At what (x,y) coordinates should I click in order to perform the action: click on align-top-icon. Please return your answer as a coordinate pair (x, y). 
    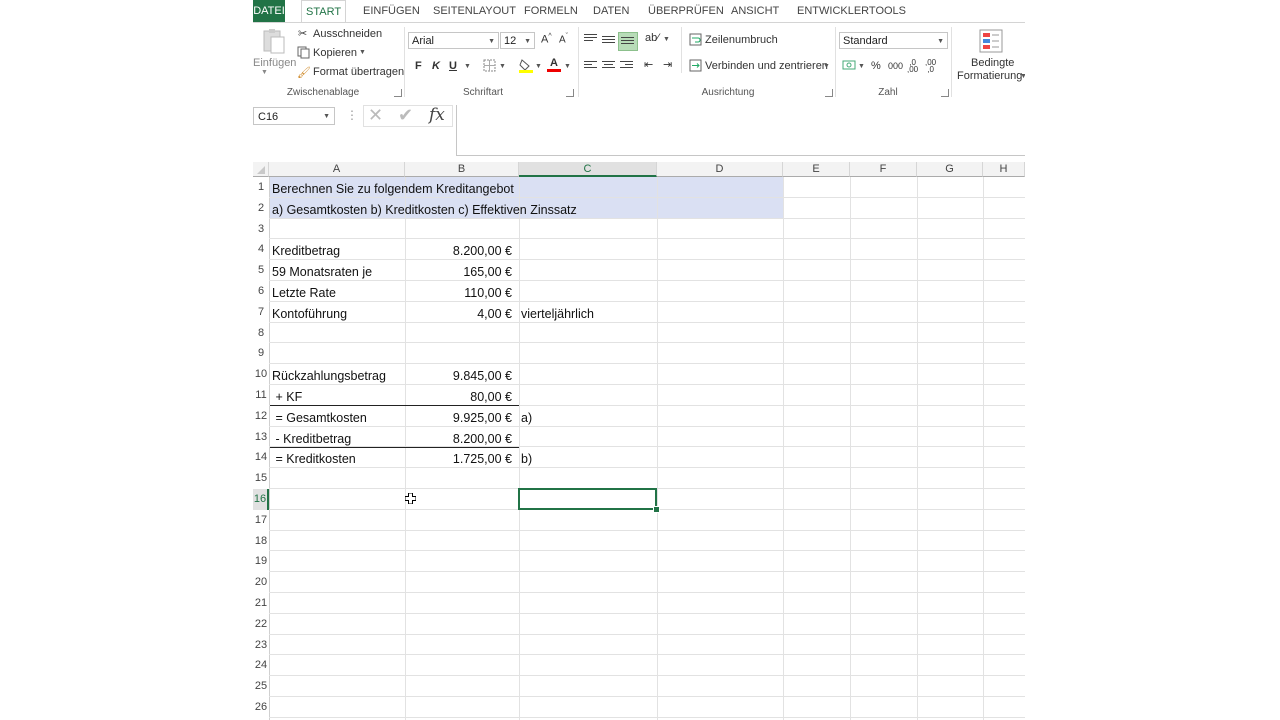
    Looking at the image, I should click on (590, 39).